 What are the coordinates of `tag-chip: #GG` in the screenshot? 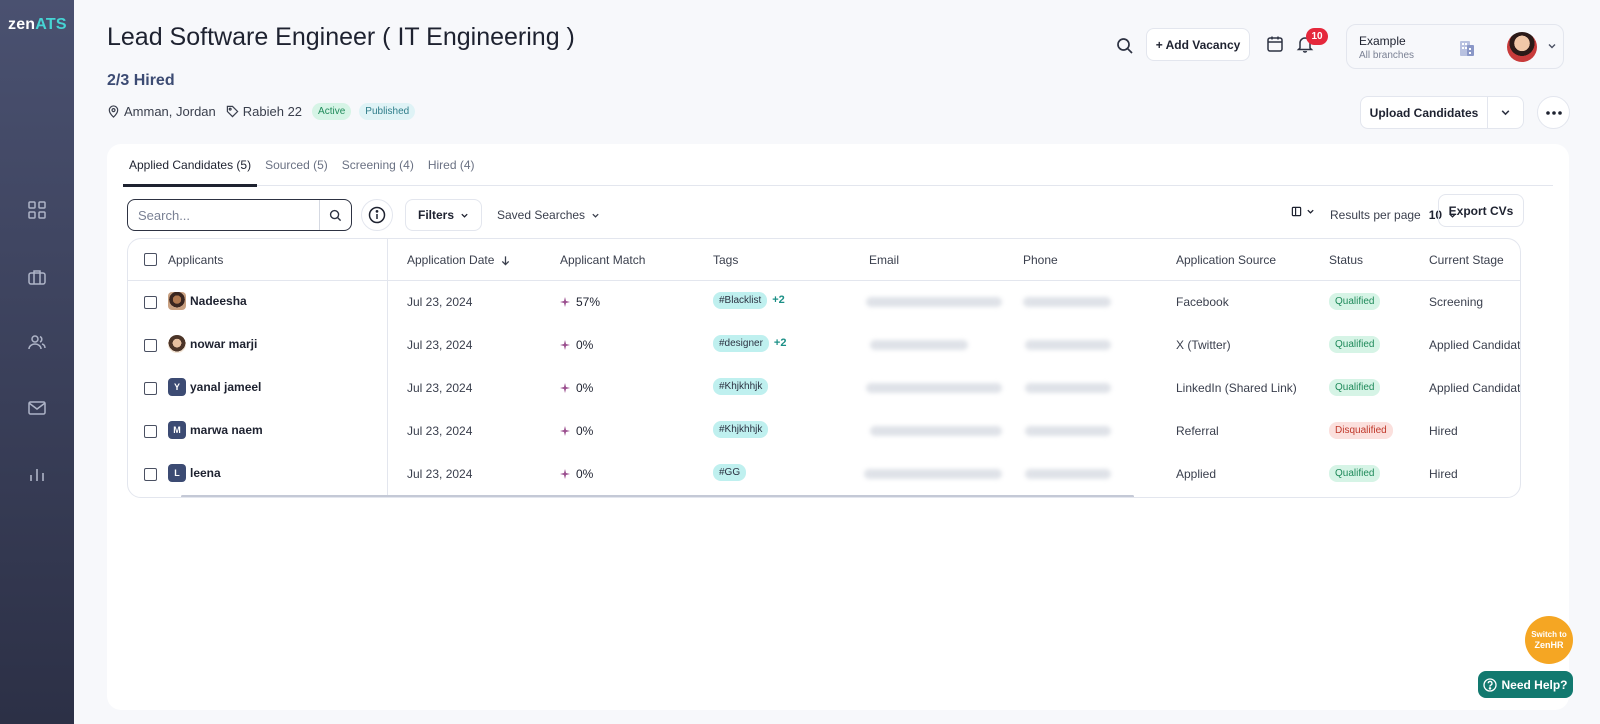 It's located at (730, 472).